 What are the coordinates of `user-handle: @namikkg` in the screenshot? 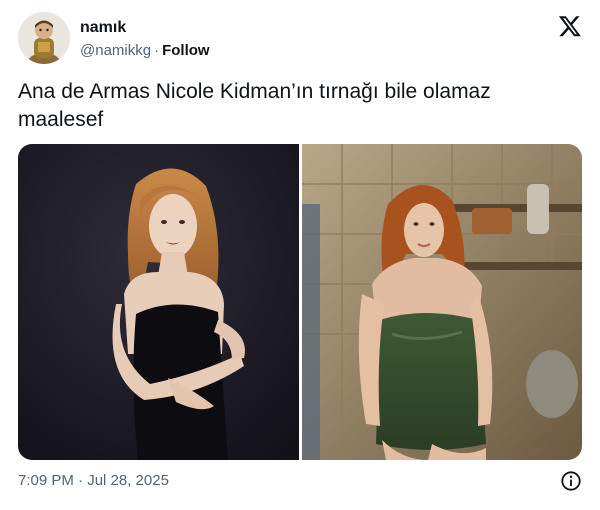 It's located at (115, 50).